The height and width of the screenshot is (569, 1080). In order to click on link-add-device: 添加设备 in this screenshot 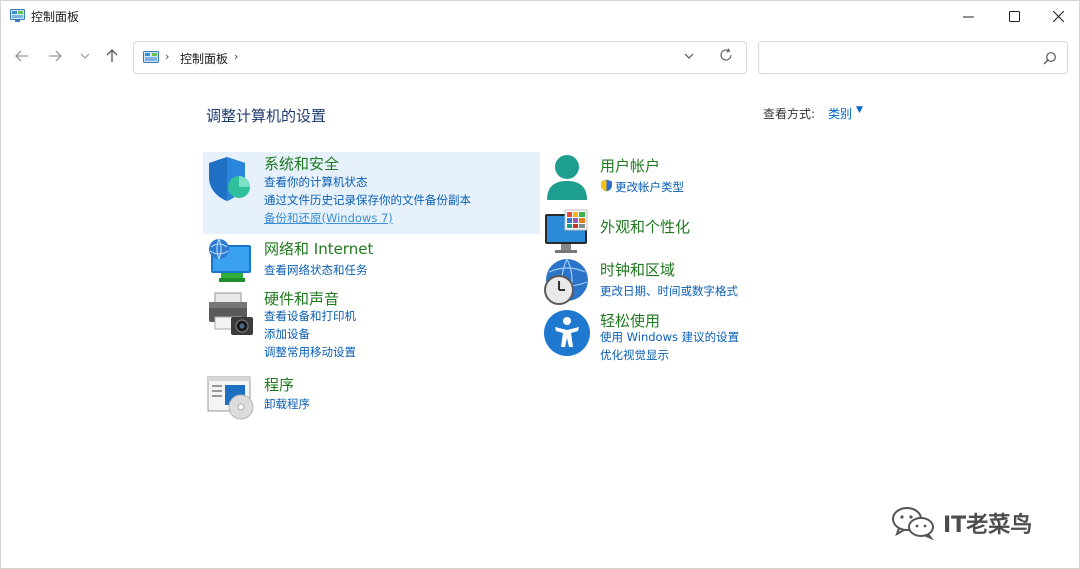, I will do `click(287, 334)`.